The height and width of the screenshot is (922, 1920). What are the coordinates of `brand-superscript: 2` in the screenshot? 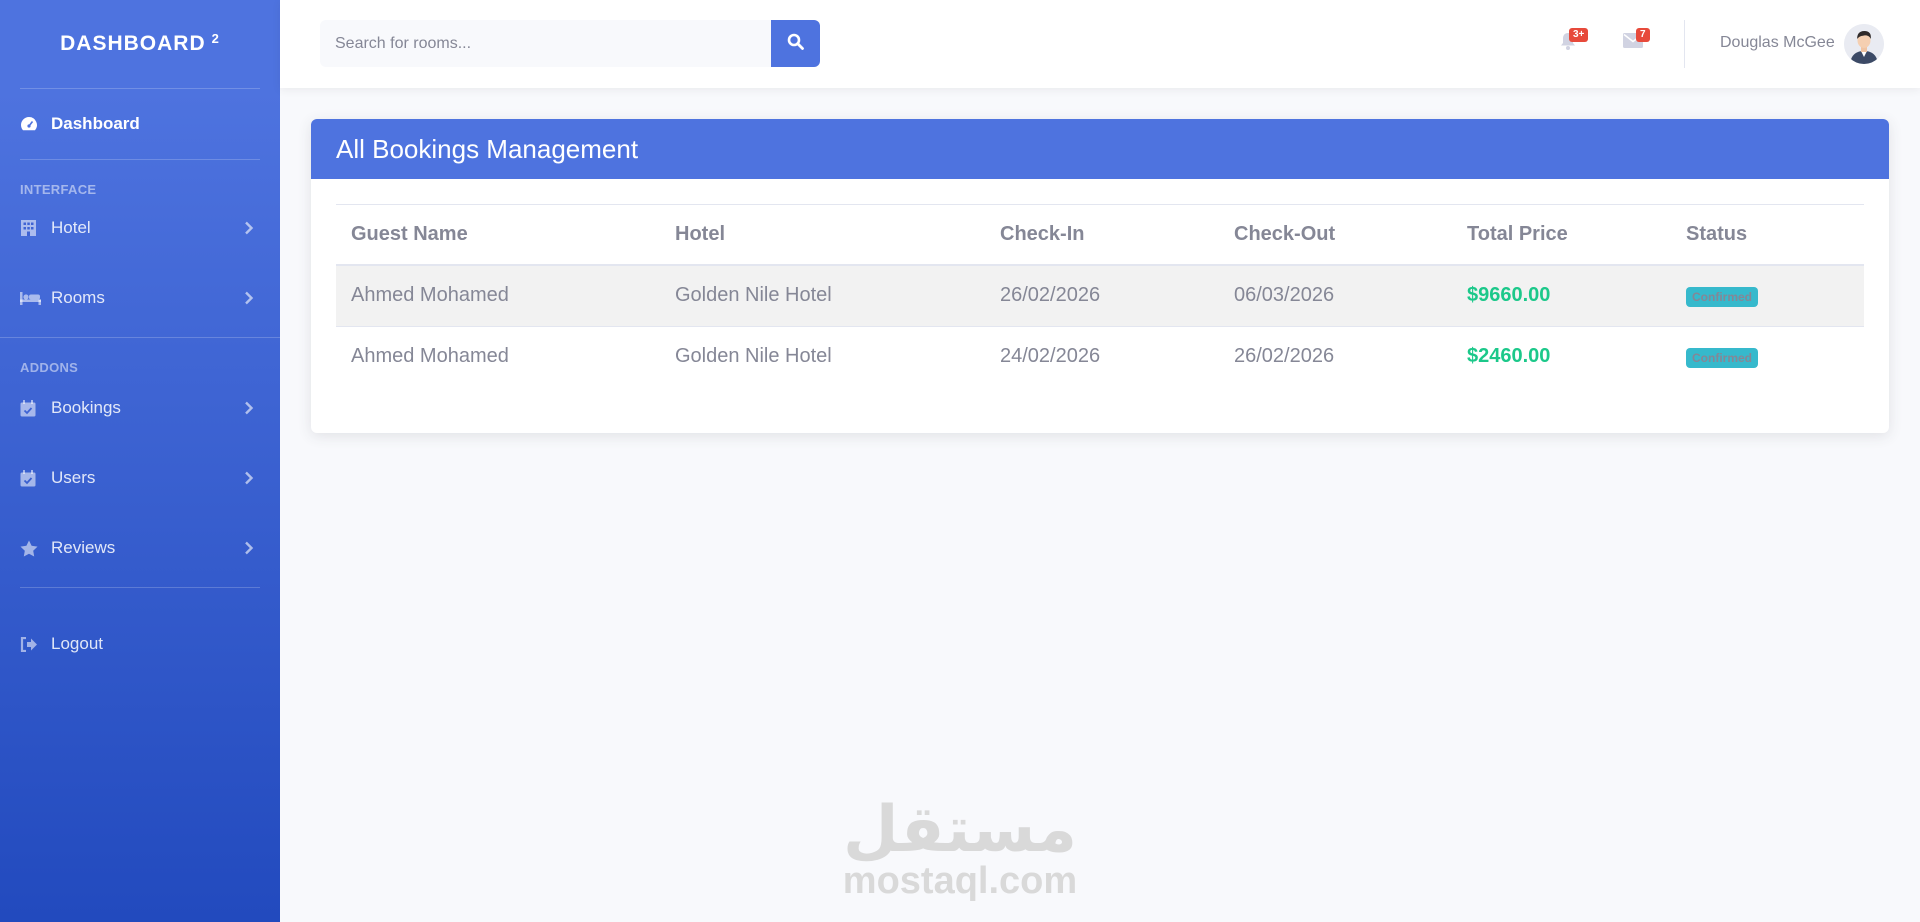 It's located at (215, 38).